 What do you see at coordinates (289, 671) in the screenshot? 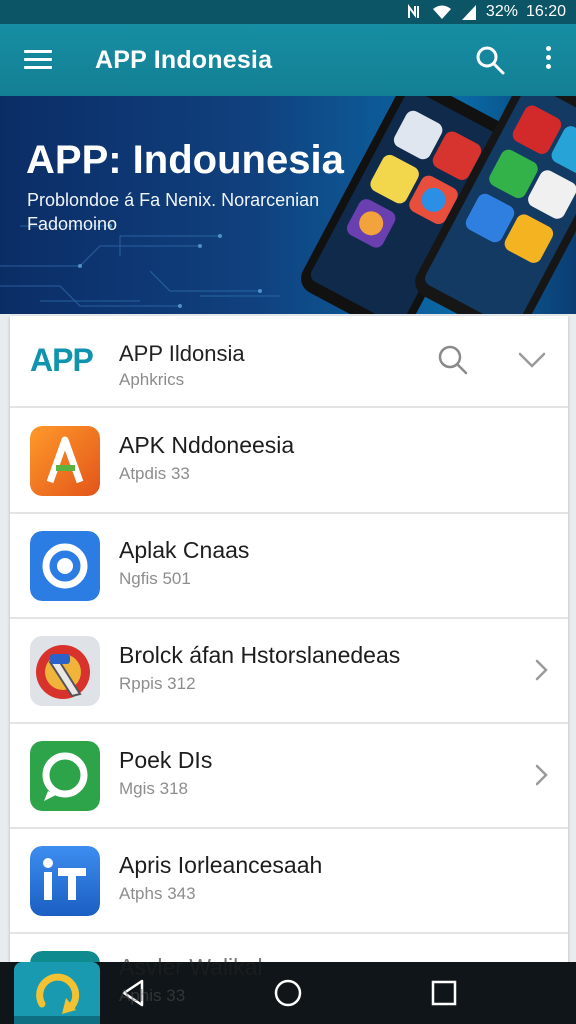
I see `list-item: Brolck áfan Hstorslanedeas Rppis 312` at bounding box center [289, 671].